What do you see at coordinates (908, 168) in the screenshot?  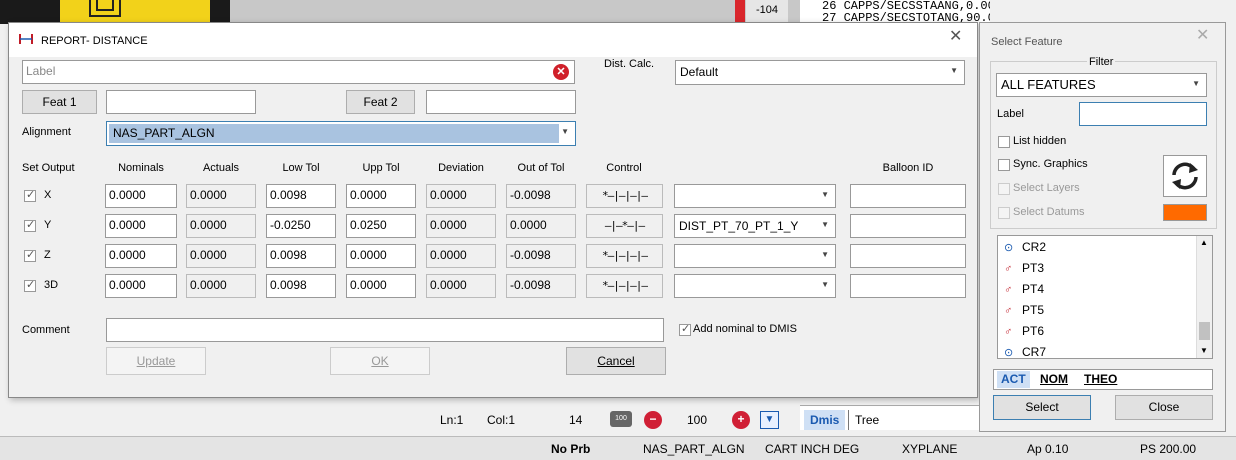 I see `balloon-id-header: Balloon ID` at bounding box center [908, 168].